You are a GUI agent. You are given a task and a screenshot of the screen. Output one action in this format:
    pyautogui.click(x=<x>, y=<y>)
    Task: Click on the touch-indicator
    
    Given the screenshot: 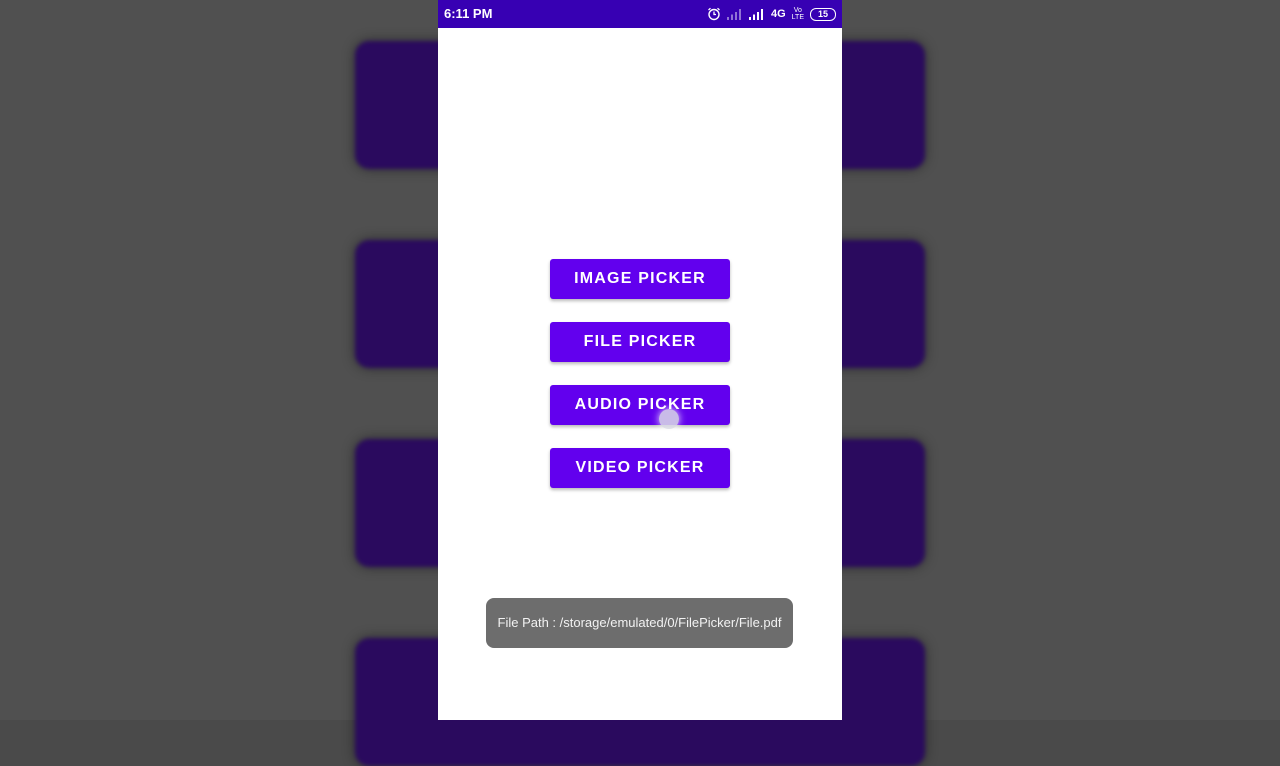 What is the action you would take?
    pyautogui.click(x=669, y=419)
    